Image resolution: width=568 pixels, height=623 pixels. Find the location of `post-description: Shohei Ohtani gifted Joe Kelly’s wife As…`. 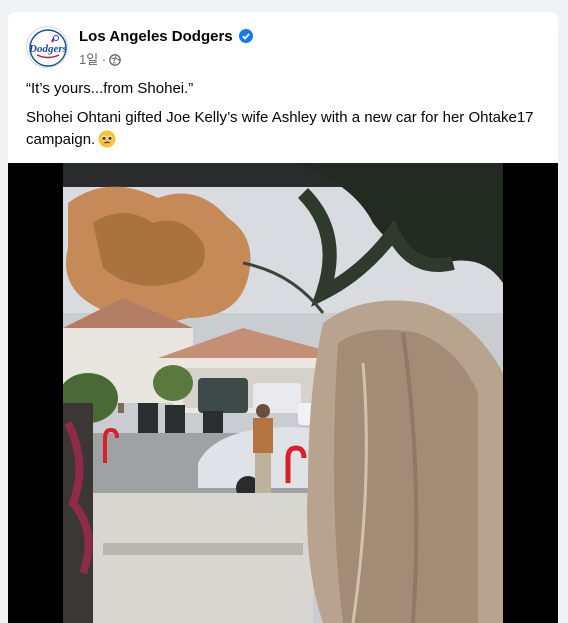

post-description: Shohei Ohtani gifted Joe Kelly’s wife As… is located at coordinates (283, 131).